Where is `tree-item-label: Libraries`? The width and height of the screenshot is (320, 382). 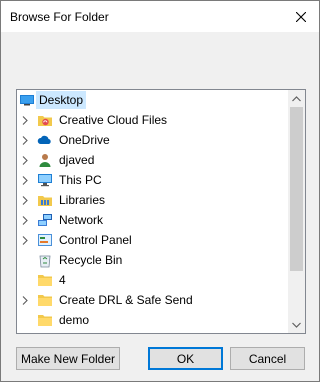 tree-item-label: Libraries is located at coordinates (82, 200).